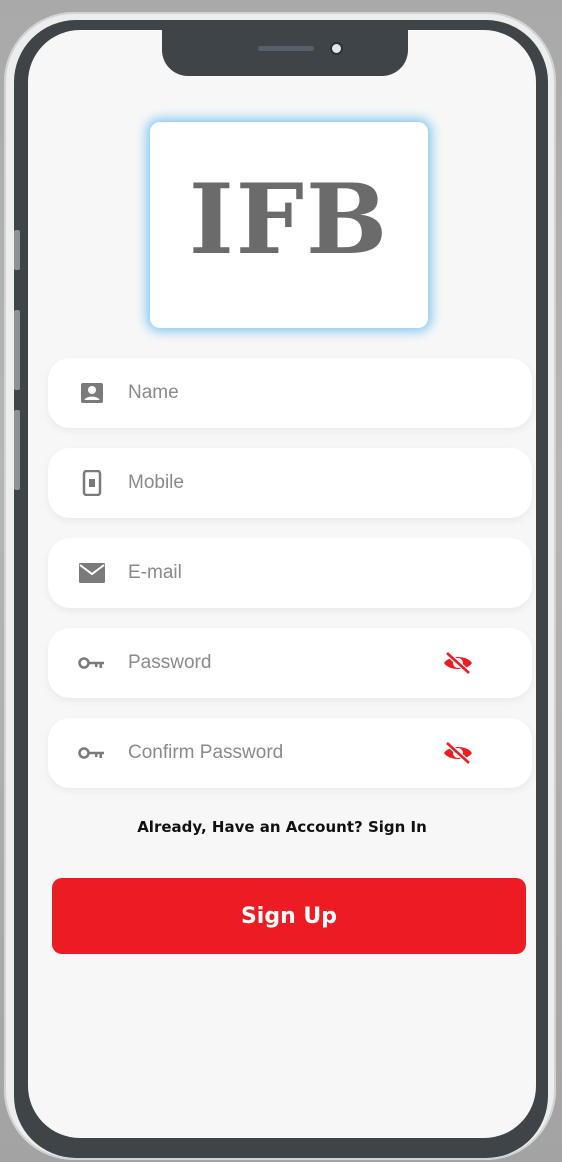 This screenshot has height=1162, width=562. I want to click on signin-prompt-row: Already, Have an Account? Sign In, so click(282, 827).